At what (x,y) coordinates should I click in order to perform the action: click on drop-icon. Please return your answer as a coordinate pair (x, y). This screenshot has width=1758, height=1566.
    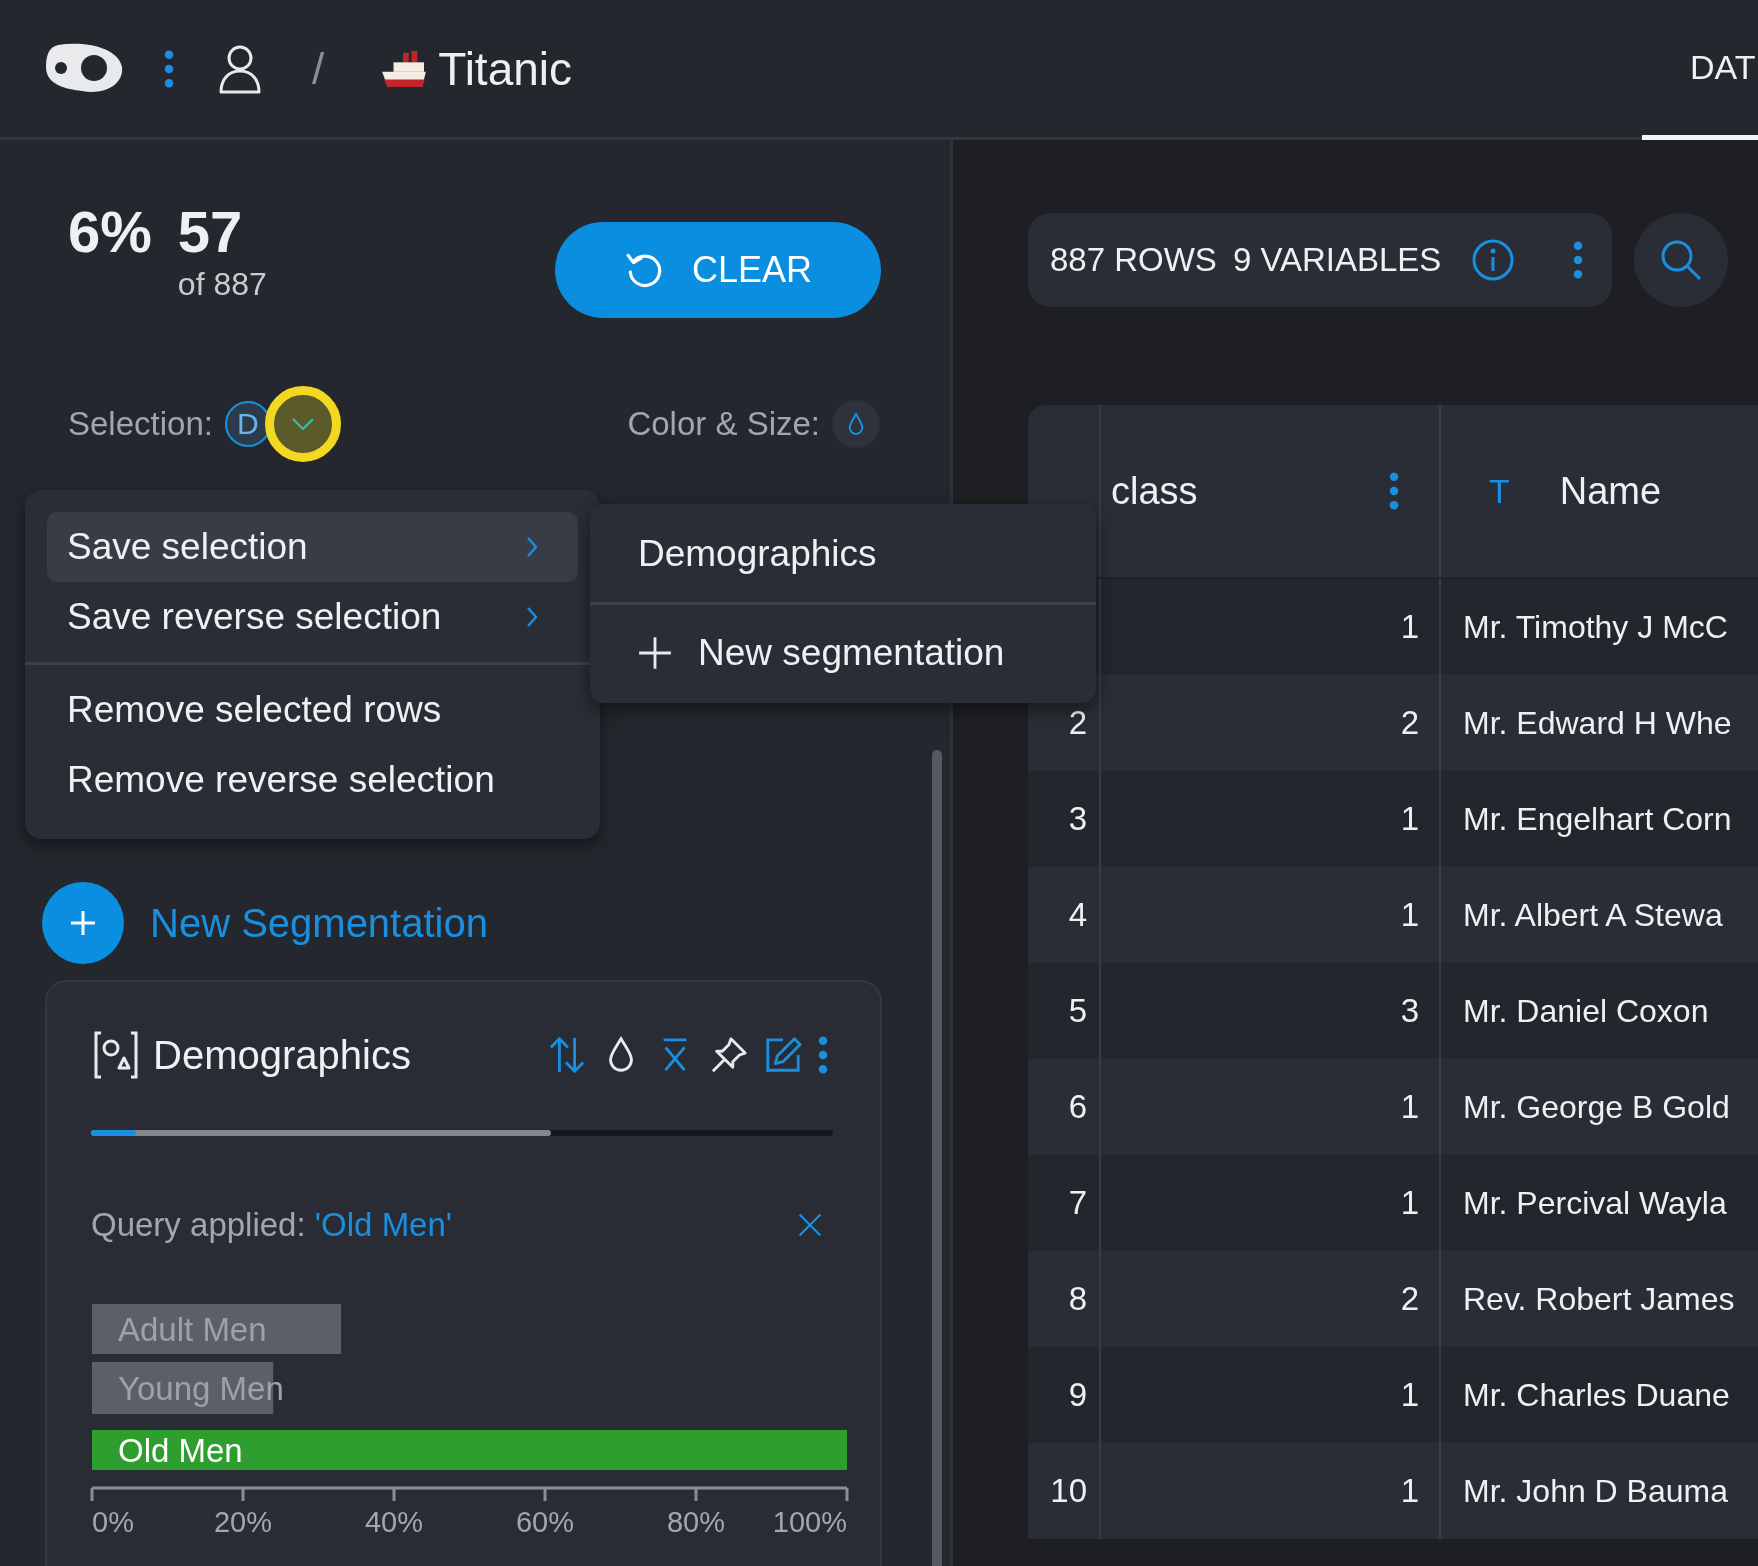
    Looking at the image, I should click on (856, 424).